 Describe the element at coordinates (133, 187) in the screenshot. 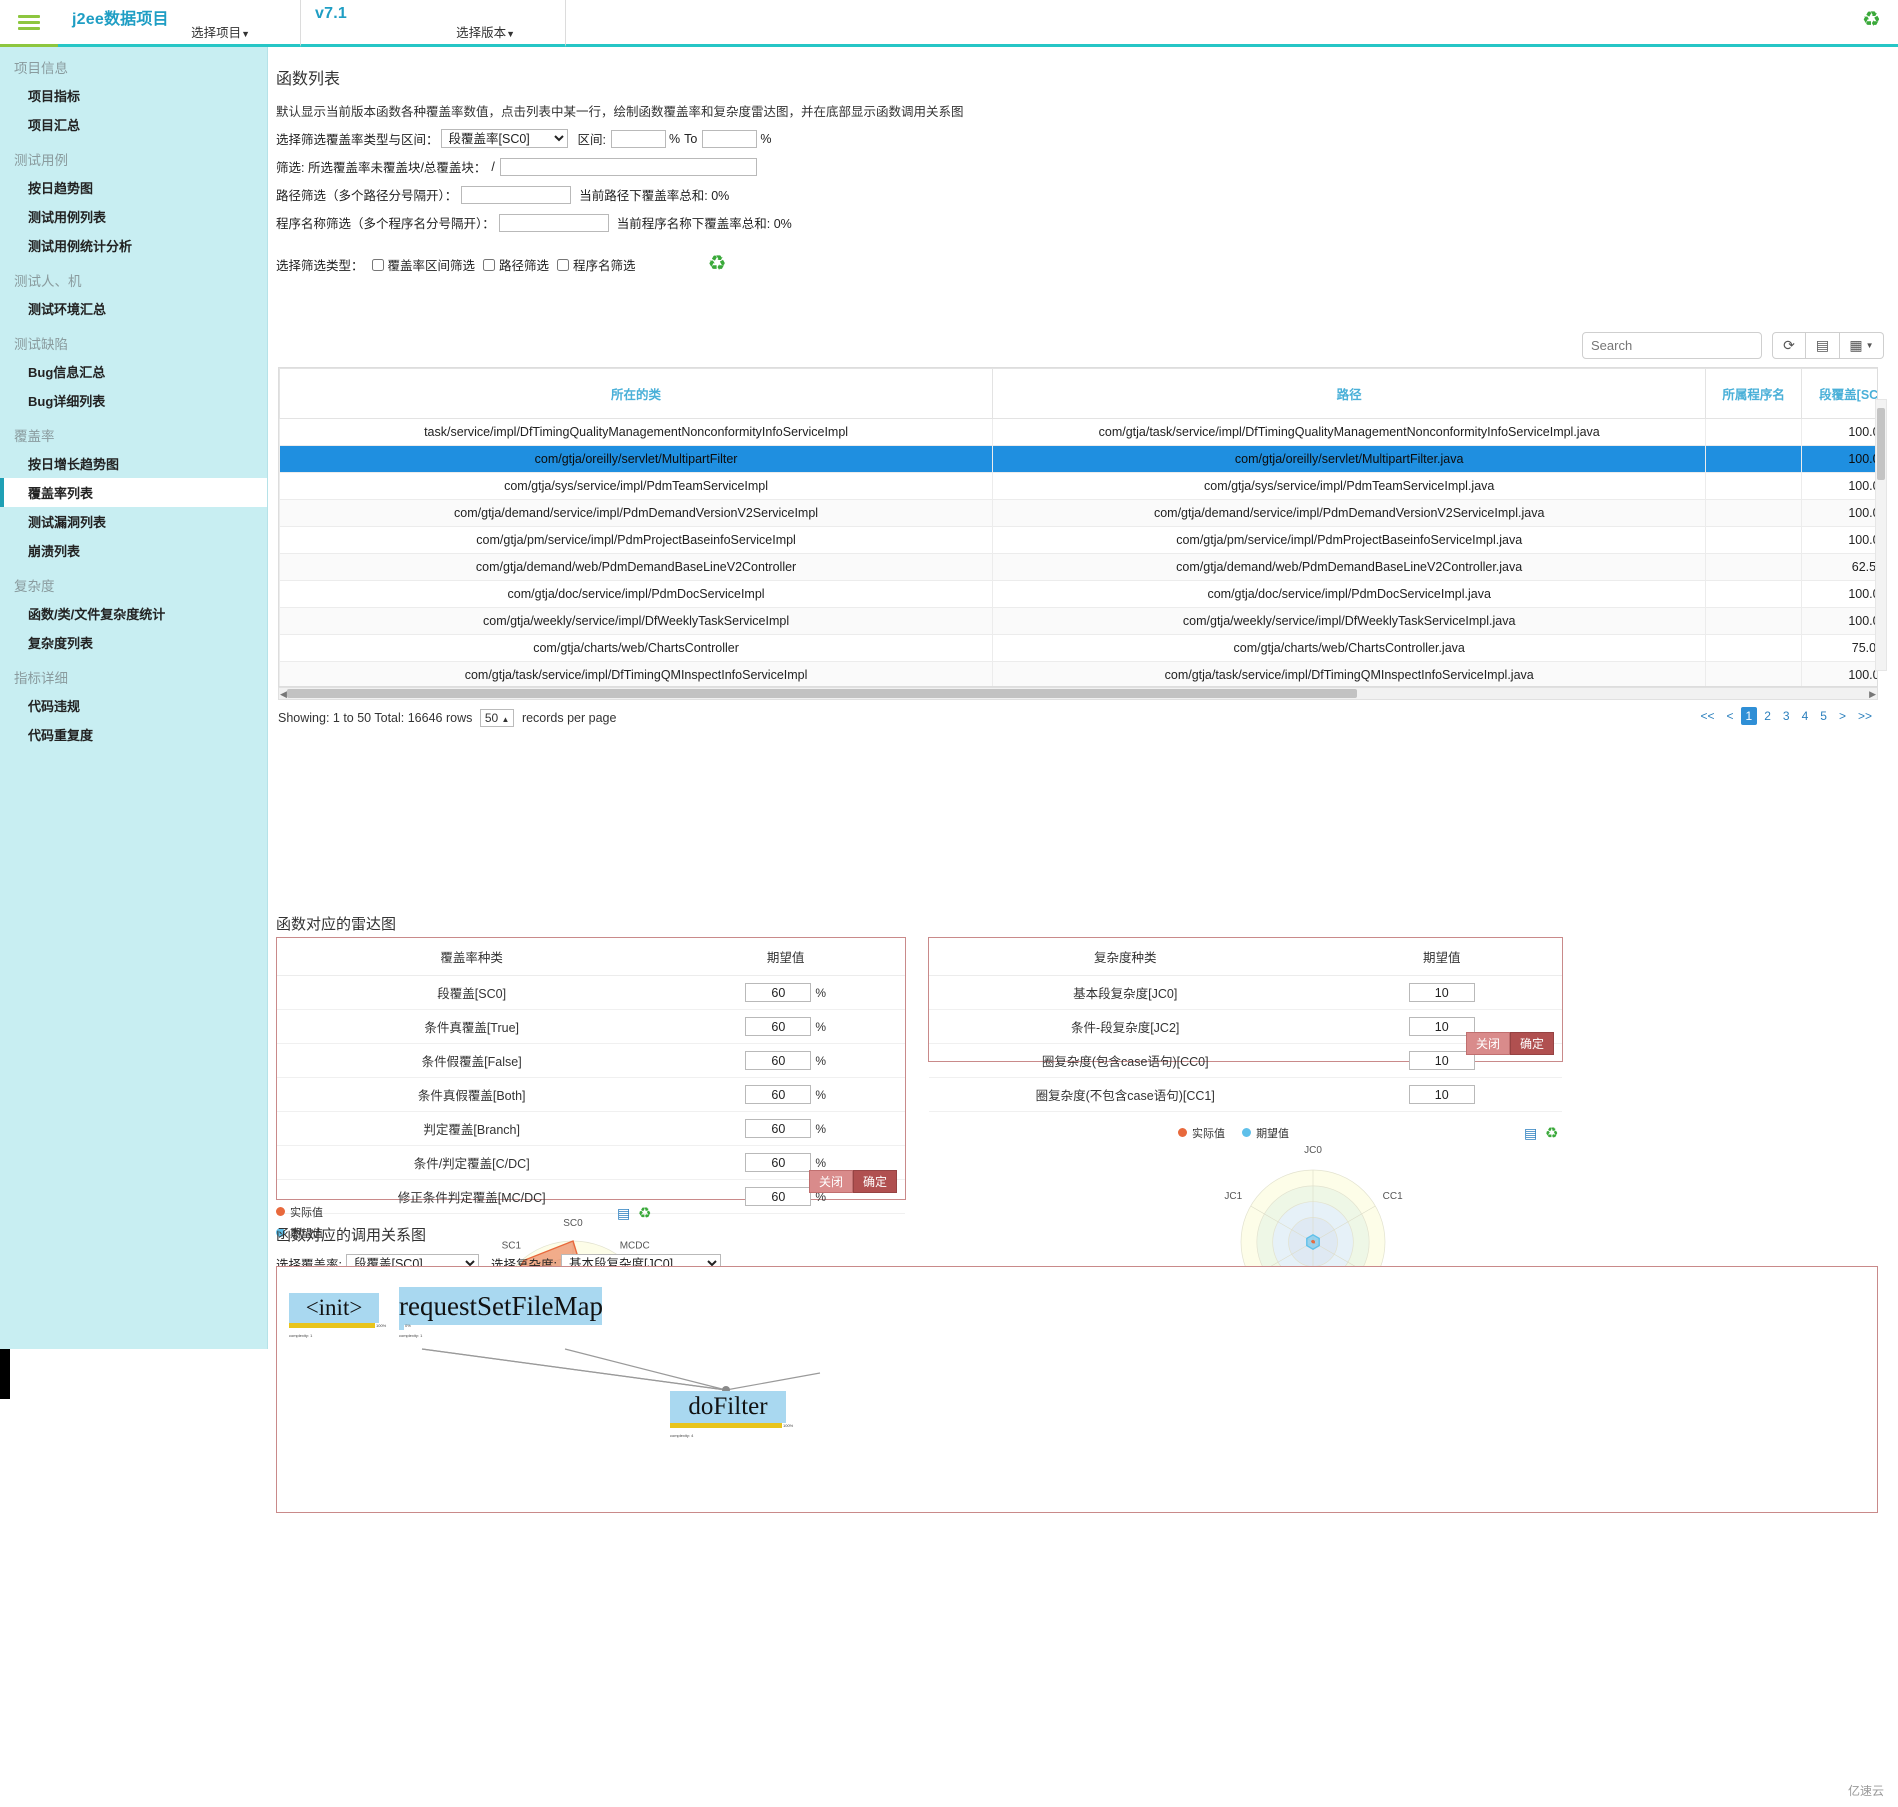

I see `sidebar-item-1-0: 按日趋势图` at that location.